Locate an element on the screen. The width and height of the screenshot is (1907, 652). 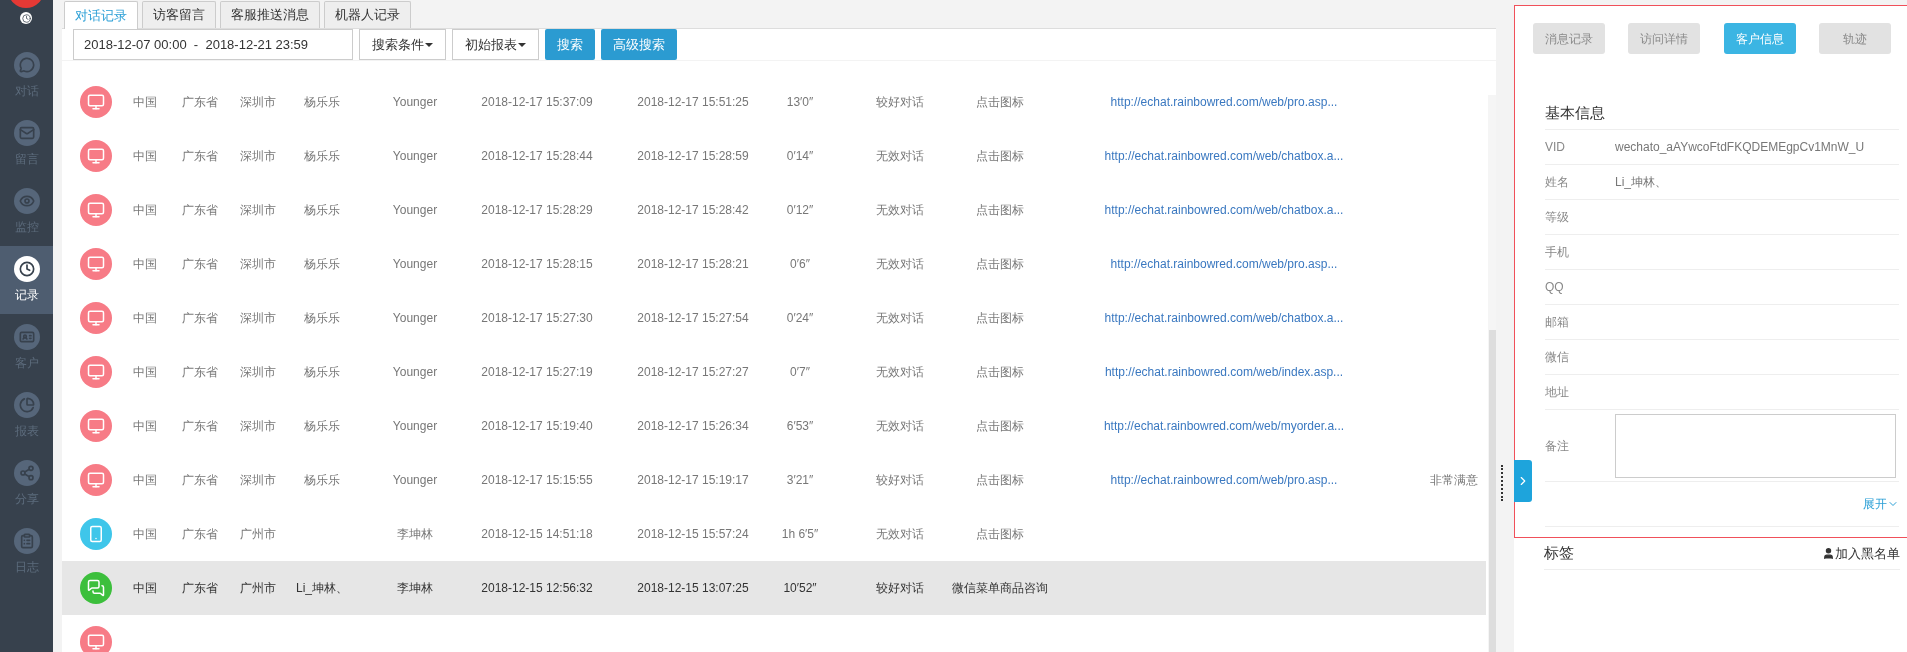
table-cell-text: 2018-12-17 15:27:19 is located at coordinates (537, 372).